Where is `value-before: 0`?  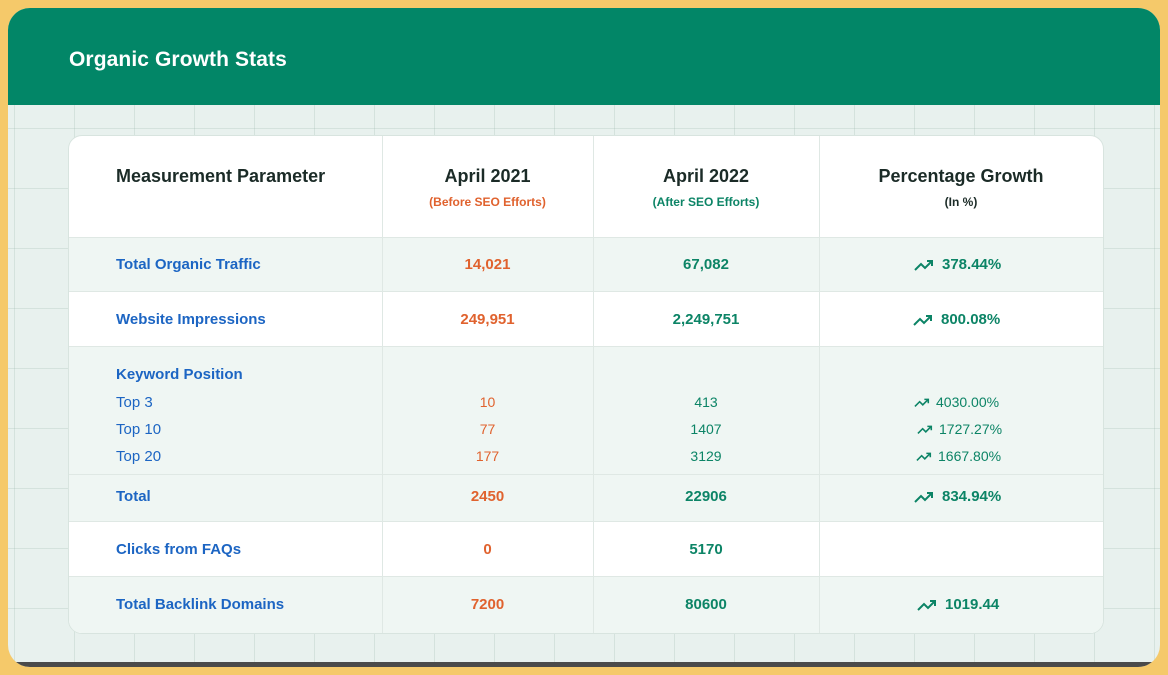 value-before: 0 is located at coordinates (487, 549).